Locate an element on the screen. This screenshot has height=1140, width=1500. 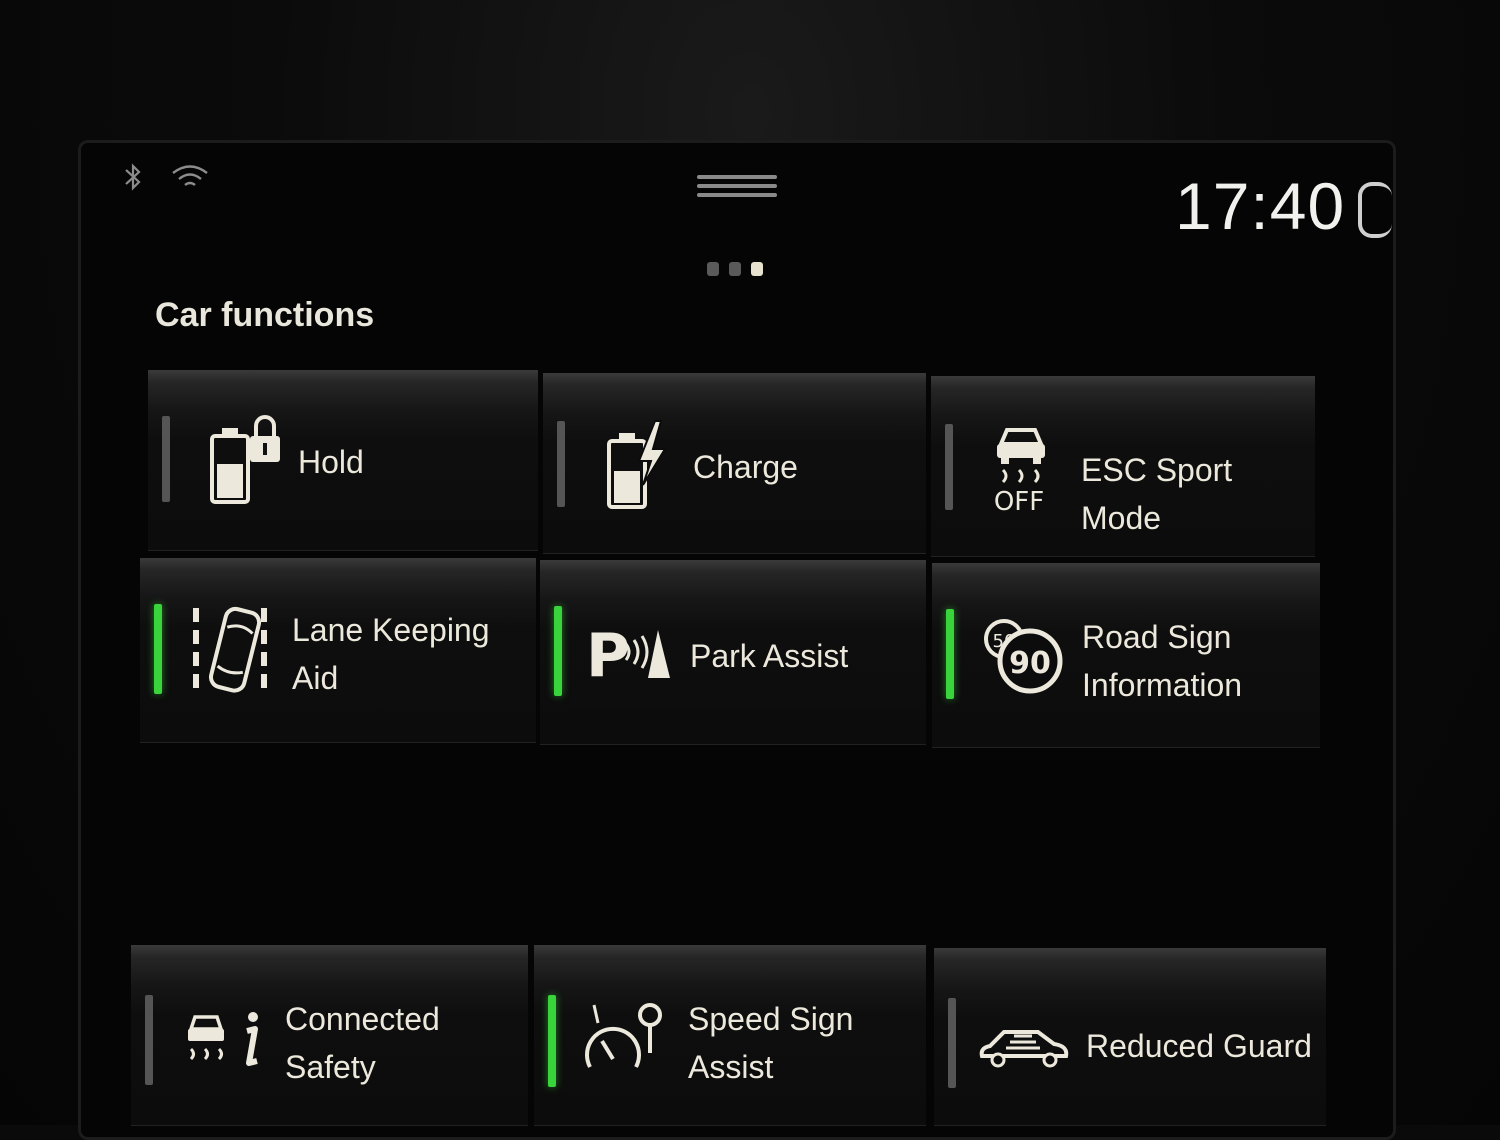
battery-lock-icon is located at coordinates (246, 460).